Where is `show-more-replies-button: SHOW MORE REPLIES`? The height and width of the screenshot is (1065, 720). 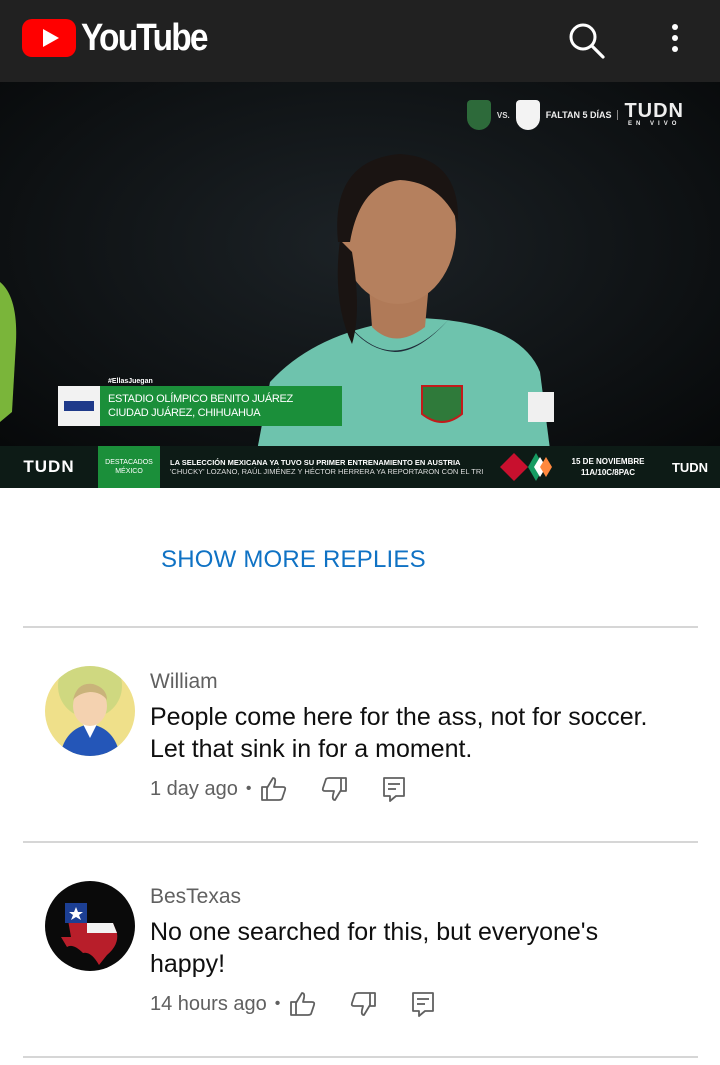 show-more-replies-button: SHOW MORE REPLIES is located at coordinates (293, 560).